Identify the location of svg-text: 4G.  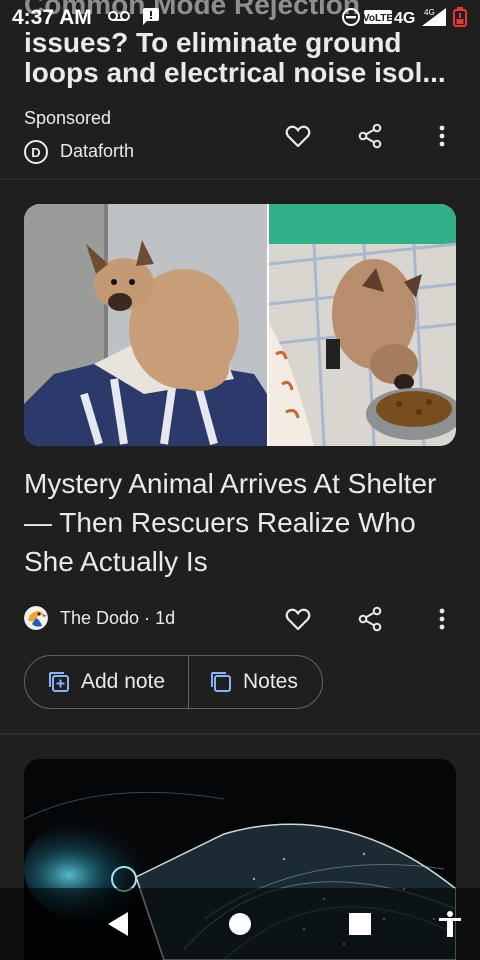
(429, 12).